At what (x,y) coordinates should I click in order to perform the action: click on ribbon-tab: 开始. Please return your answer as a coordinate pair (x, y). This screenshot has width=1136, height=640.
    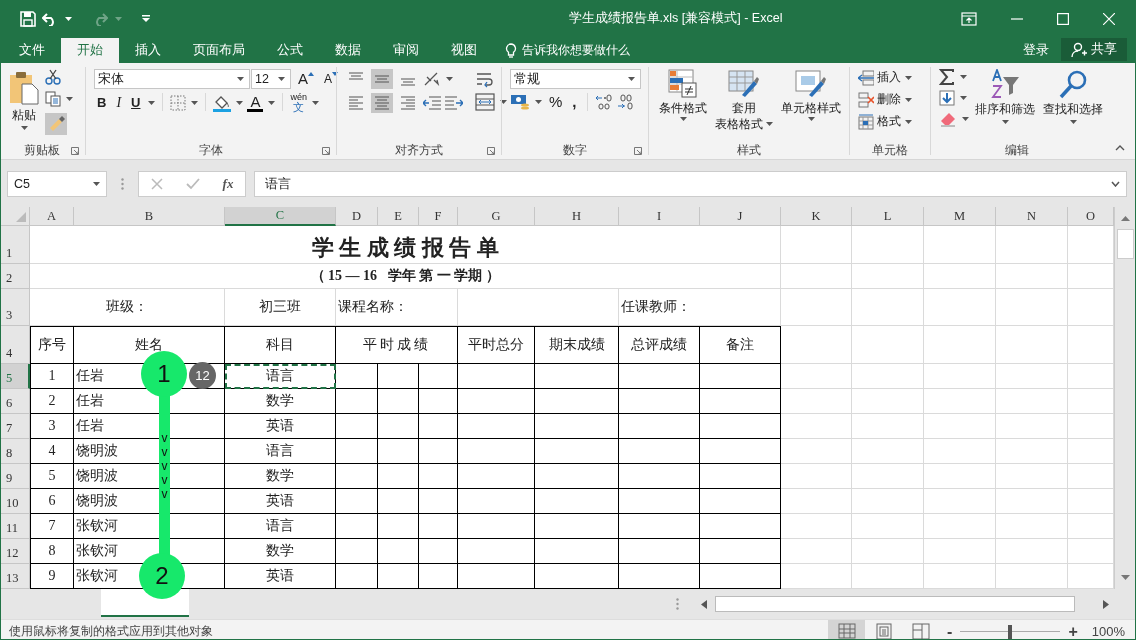
    Looking at the image, I should click on (90, 50).